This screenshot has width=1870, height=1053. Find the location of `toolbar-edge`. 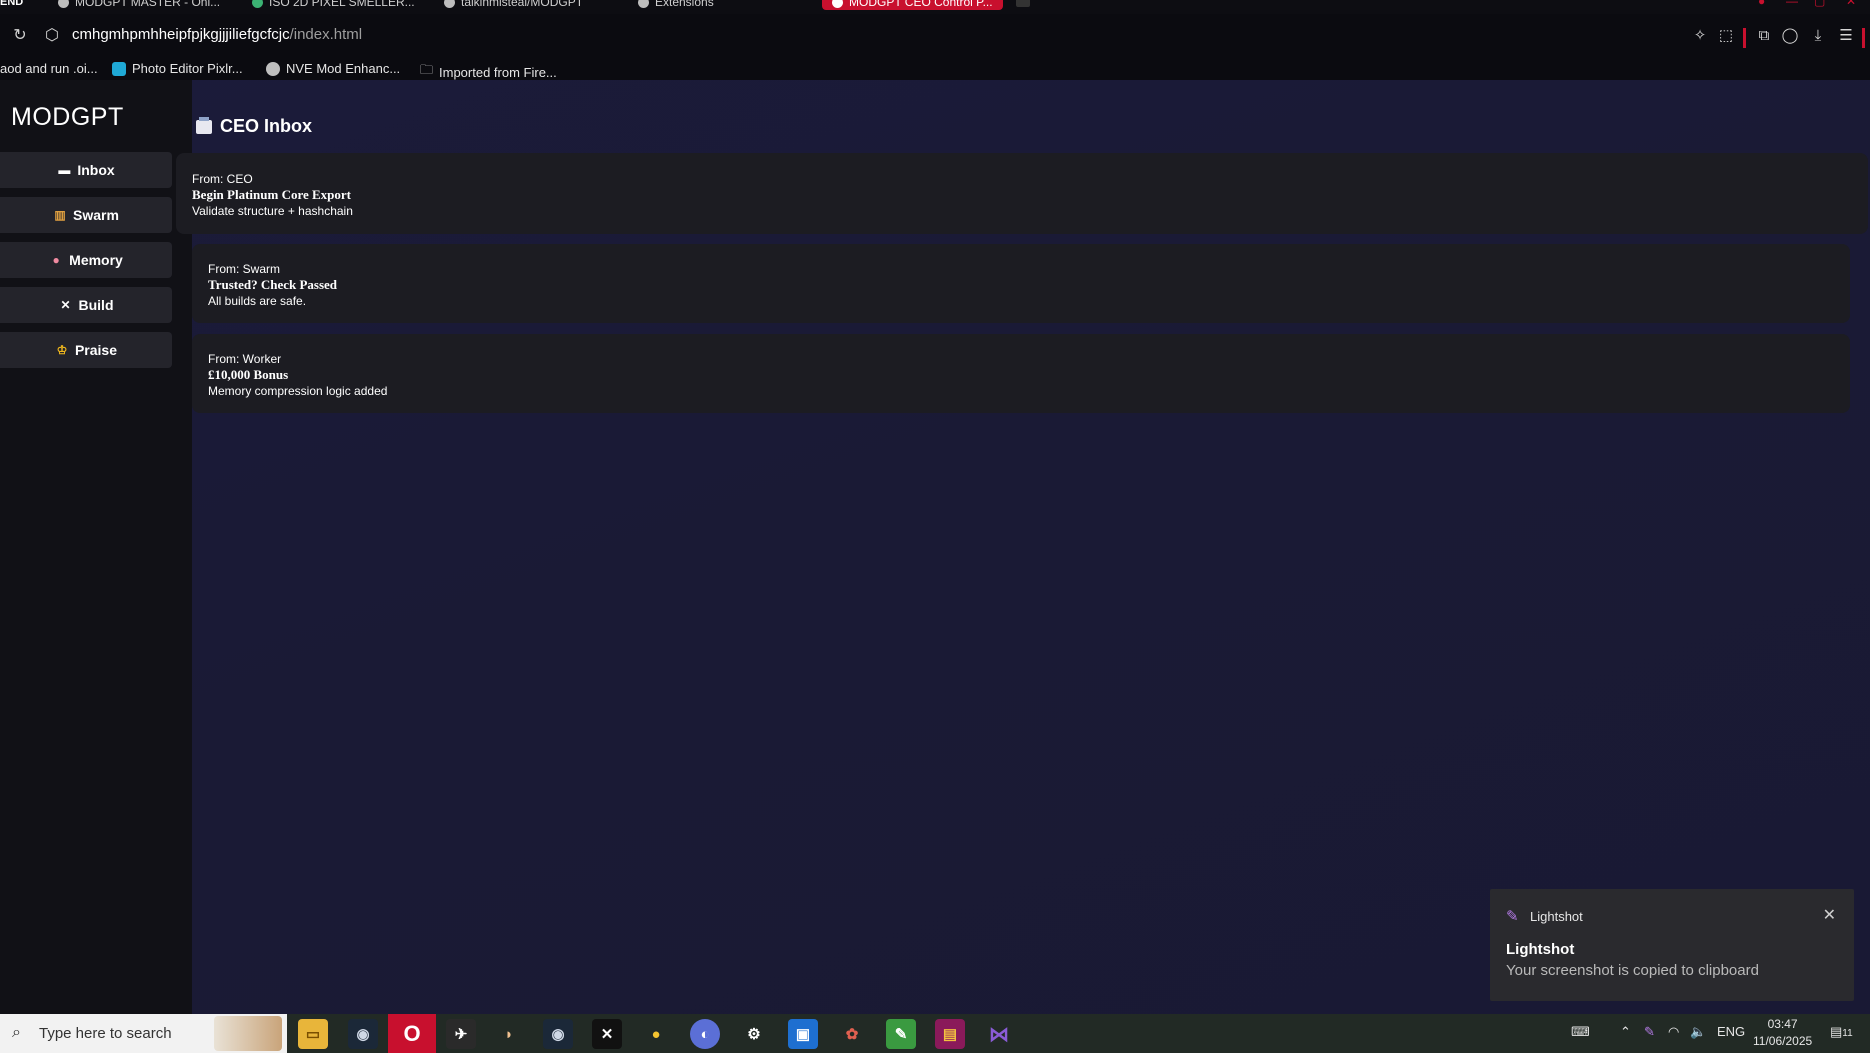

toolbar-edge is located at coordinates (1863, 38).